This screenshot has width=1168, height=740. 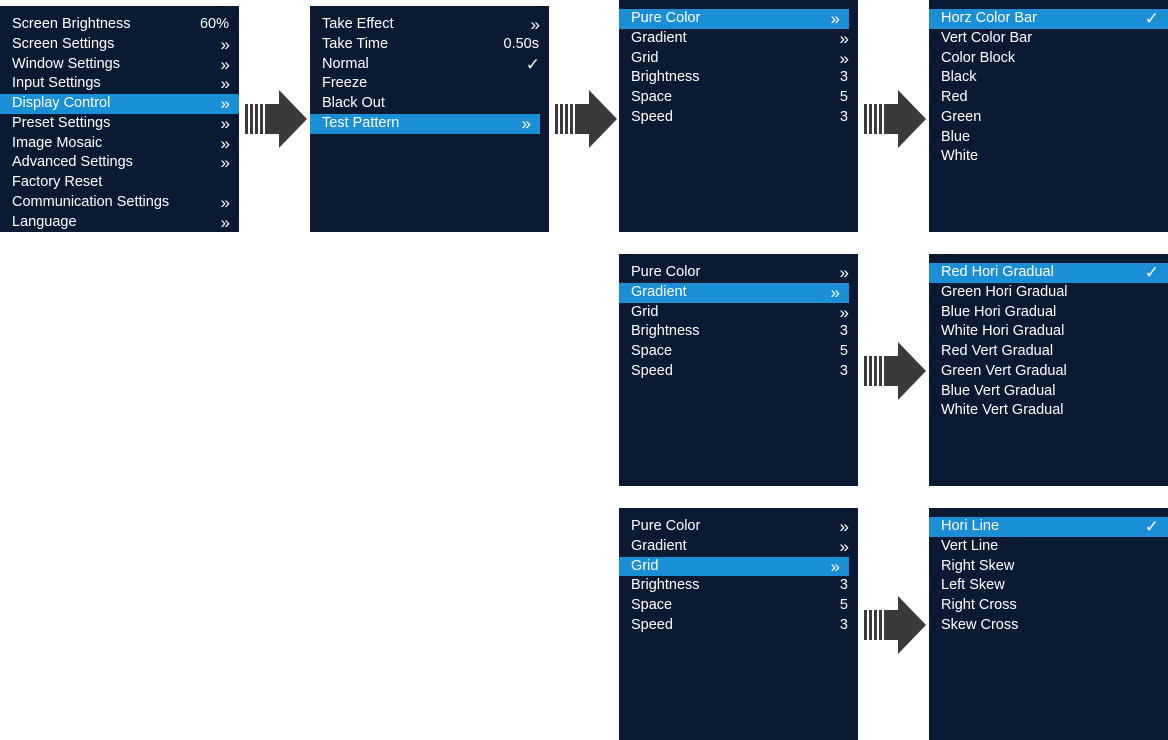 What do you see at coordinates (1048, 547) in the screenshot?
I see `option-vert-line: Vert Line` at bounding box center [1048, 547].